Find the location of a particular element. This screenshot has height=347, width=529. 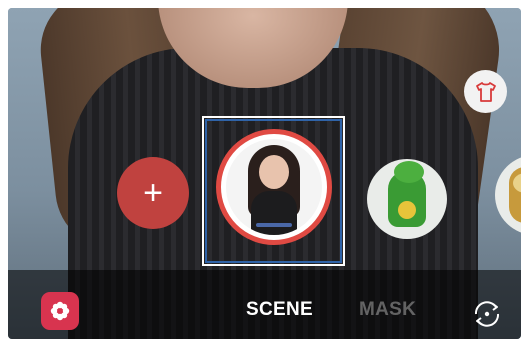

shirt-icon is located at coordinates (485, 91).